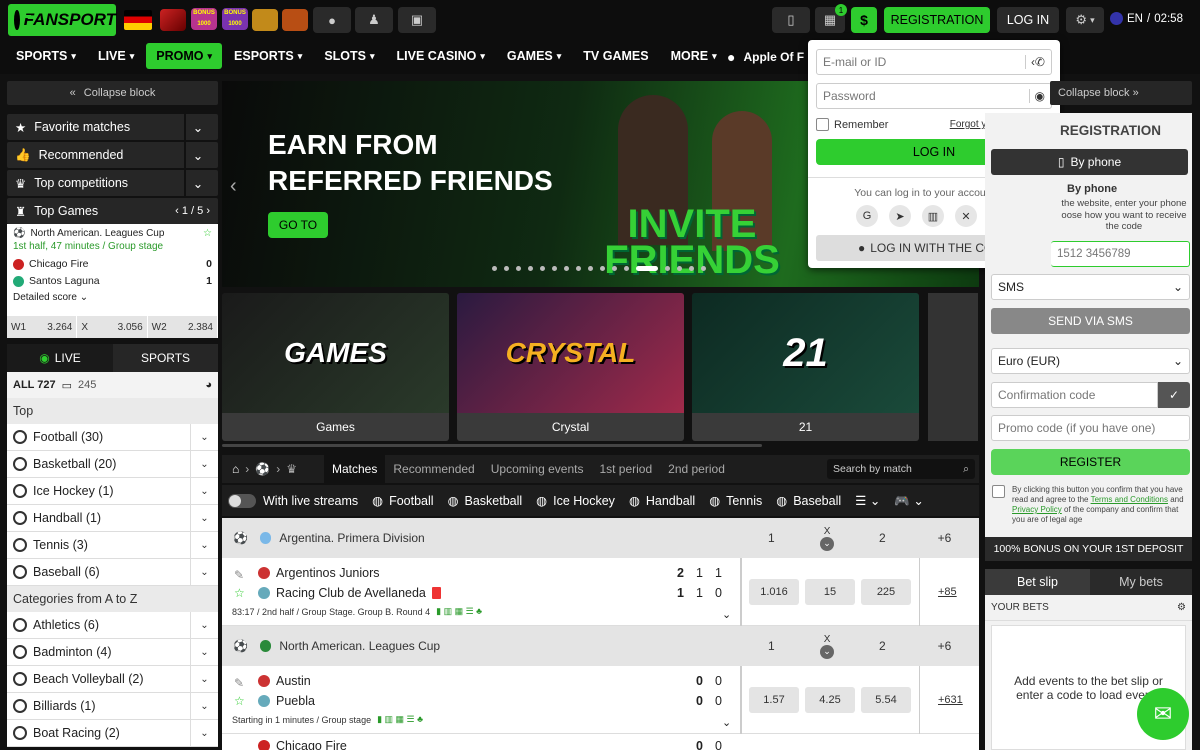  Describe the element at coordinates (900, 216) in the screenshot. I see `telegram-icon: ➤` at that location.